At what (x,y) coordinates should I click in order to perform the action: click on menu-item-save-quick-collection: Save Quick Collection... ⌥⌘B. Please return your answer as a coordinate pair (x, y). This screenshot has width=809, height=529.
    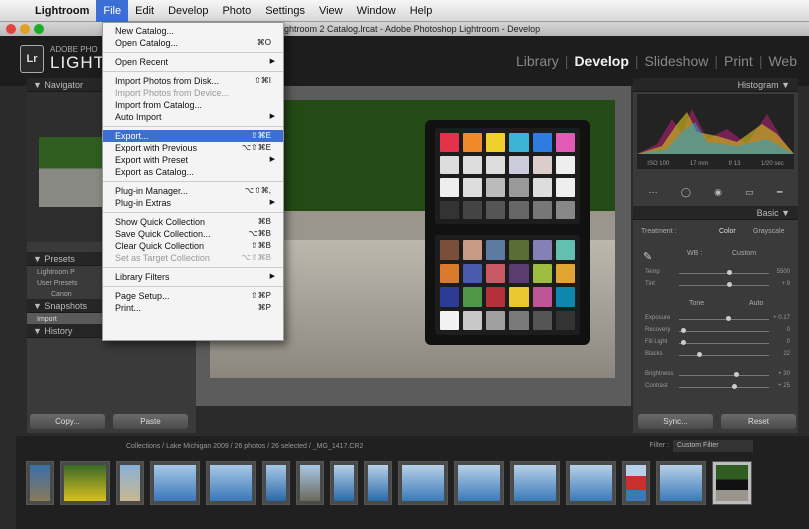
    Looking at the image, I should click on (193, 234).